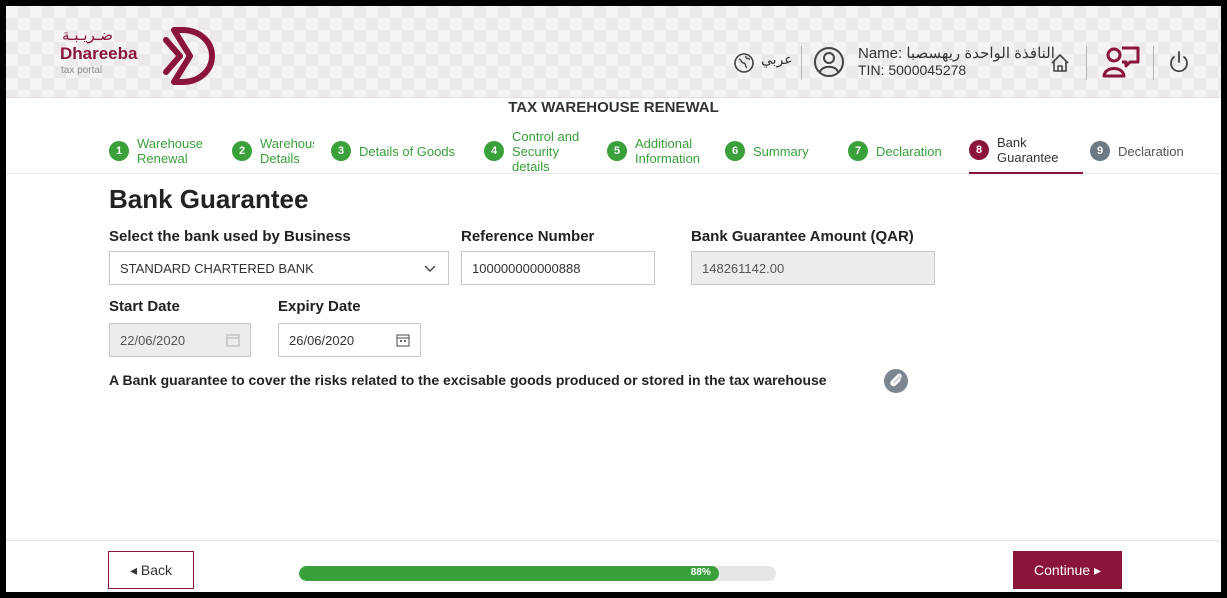 Image resolution: width=1227 pixels, height=598 pixels. I want to click on paperclip-icon, so click(896, 380).